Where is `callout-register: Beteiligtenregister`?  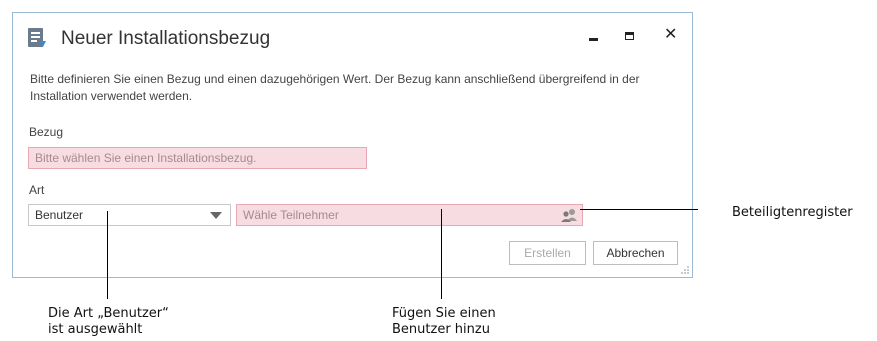
callout-register: Beteiligtenregister is located at coordinates (792, 212).